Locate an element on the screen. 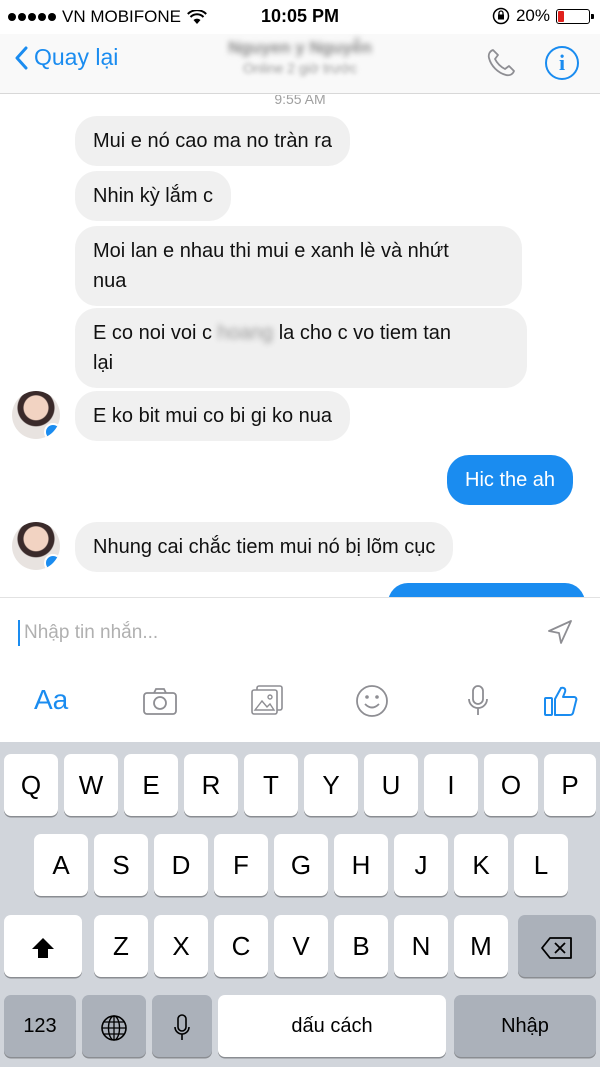  key-n: N is located at coordinates (421, 946).